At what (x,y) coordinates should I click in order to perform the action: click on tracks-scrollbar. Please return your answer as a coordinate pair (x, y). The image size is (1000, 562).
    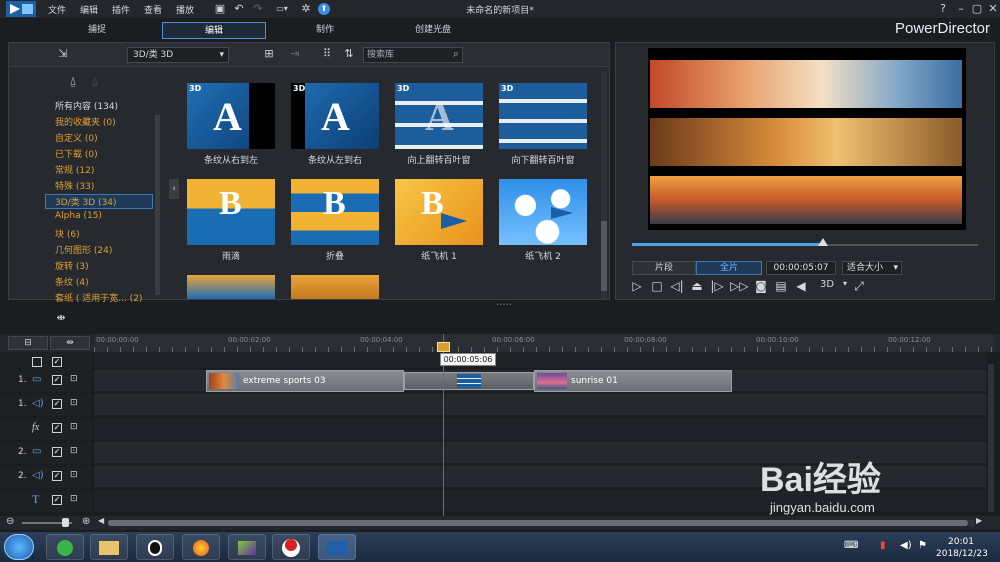
    Looking at the image, I should click on (991, 438).